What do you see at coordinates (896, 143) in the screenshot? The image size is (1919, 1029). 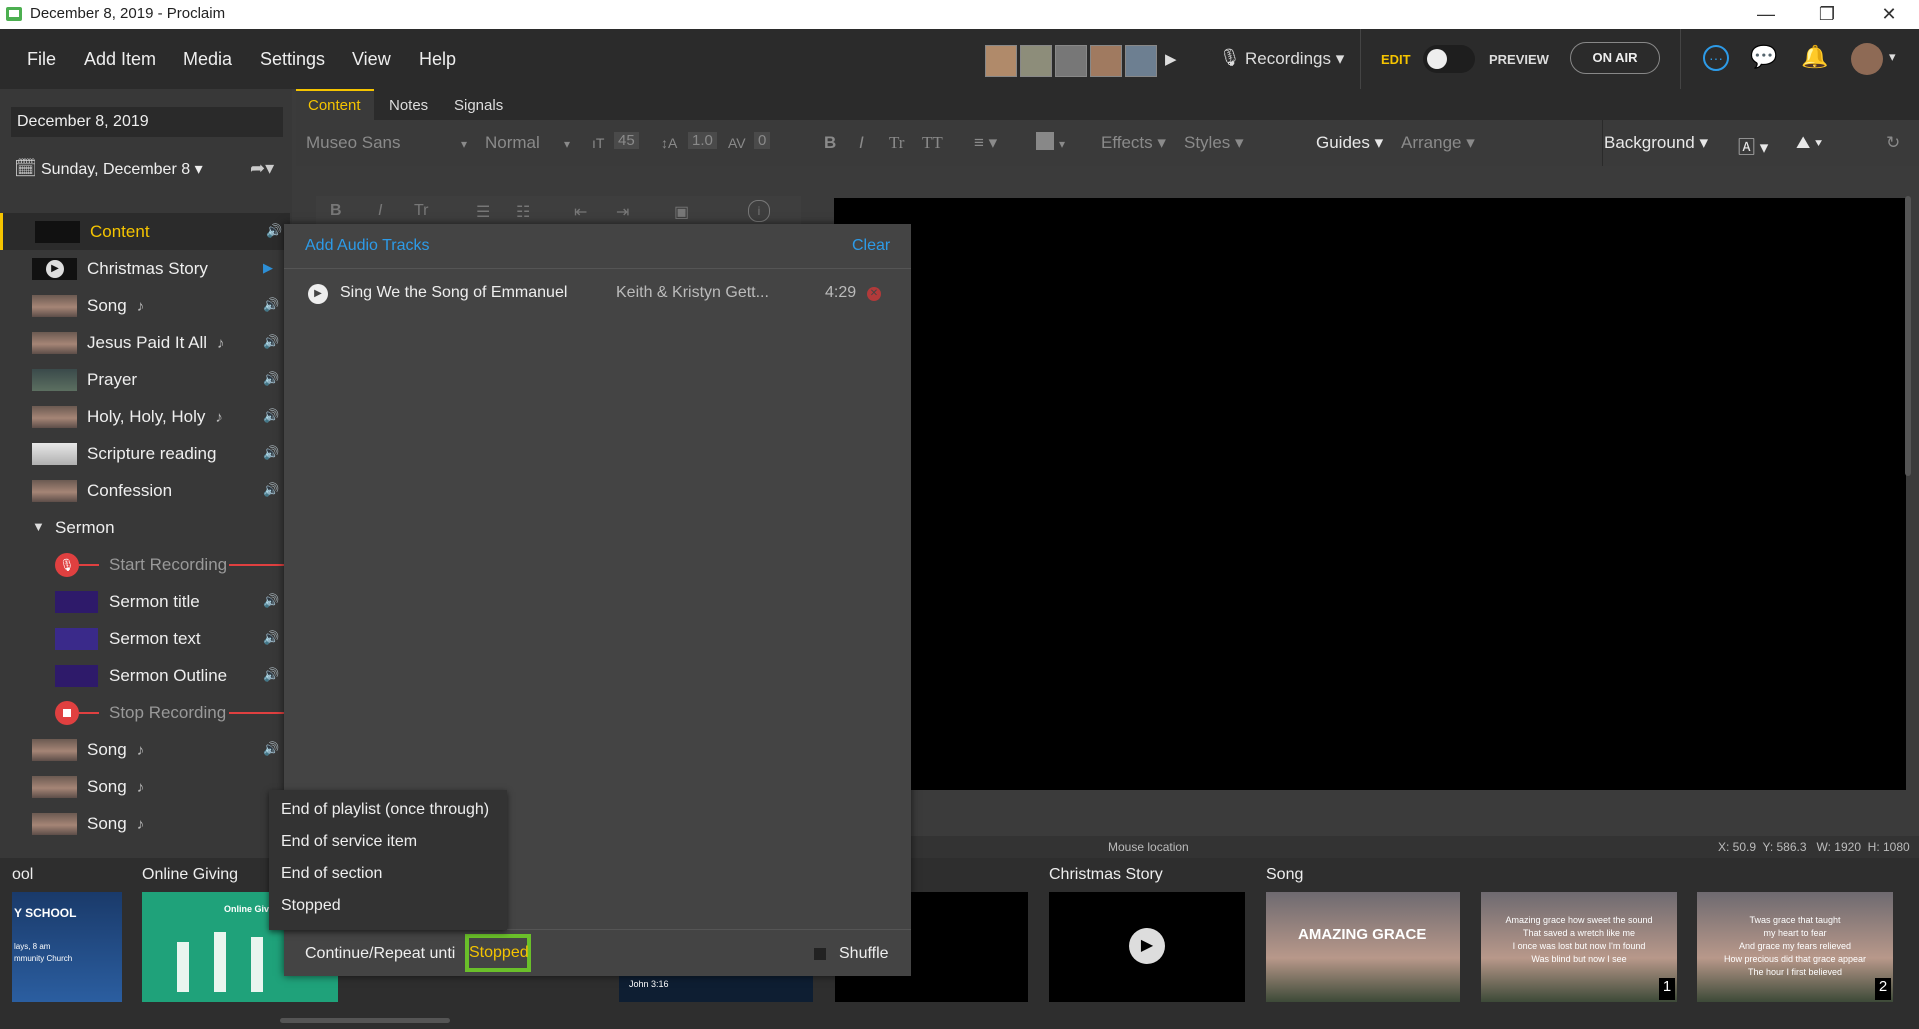 I see `text-case-button: Tr` at bounding box center [896, 143].